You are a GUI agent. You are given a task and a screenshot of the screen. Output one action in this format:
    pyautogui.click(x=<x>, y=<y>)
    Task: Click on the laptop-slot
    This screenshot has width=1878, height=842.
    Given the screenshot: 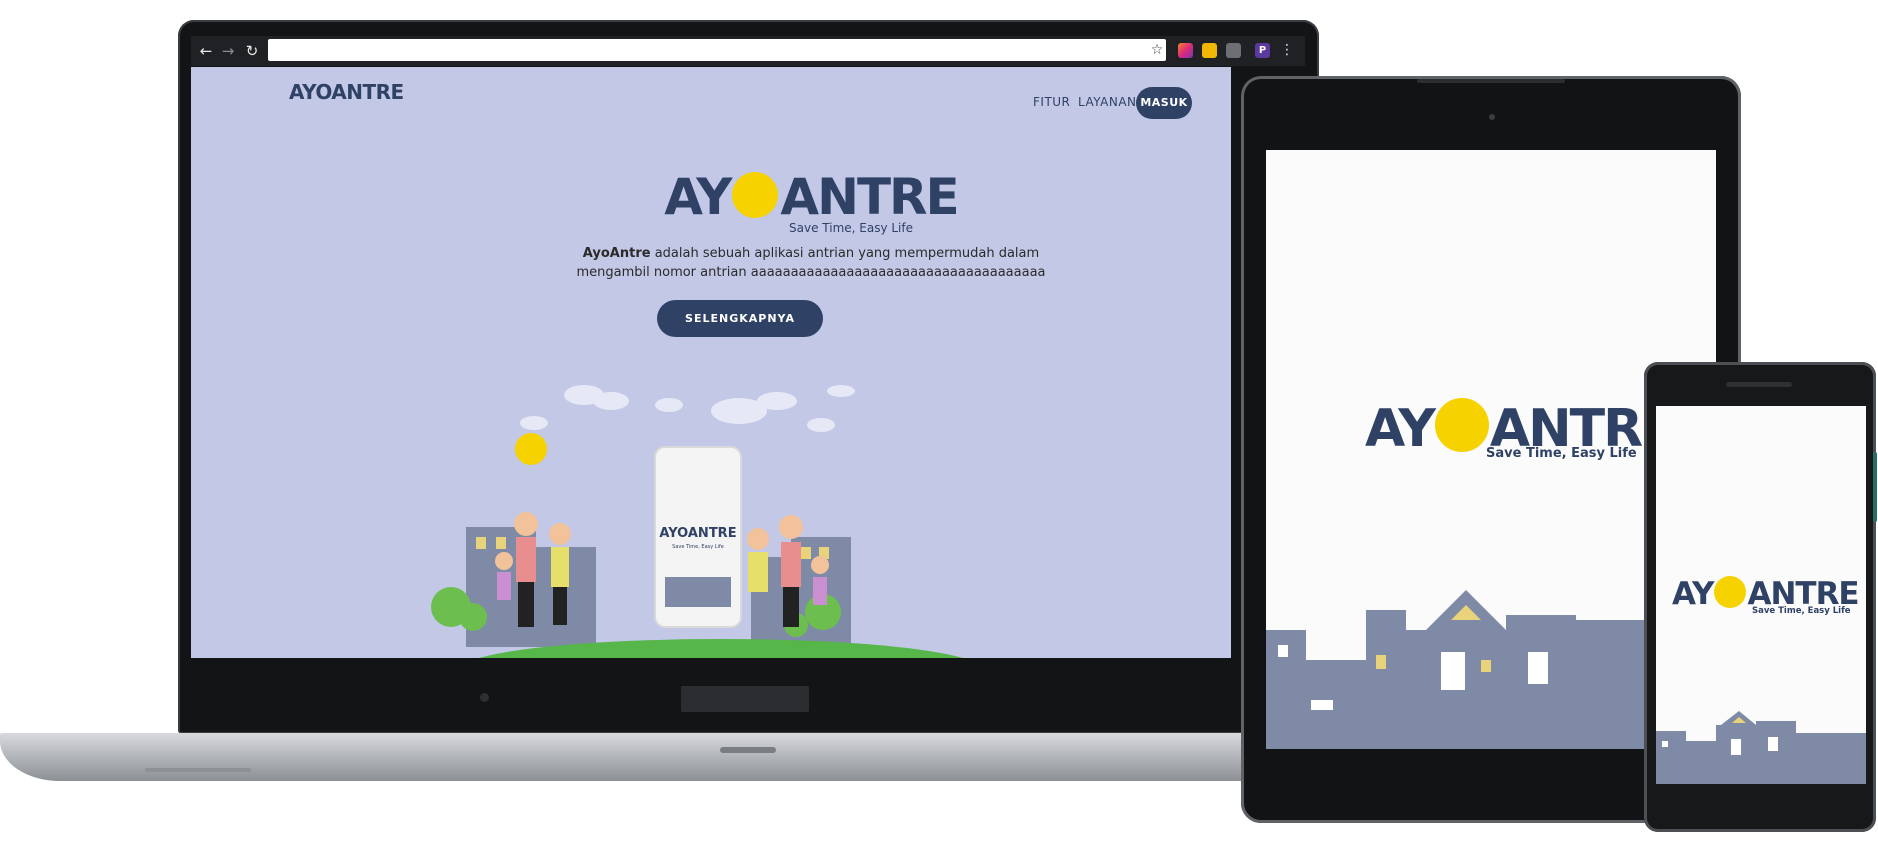 What is the action you would take?
    pyautogui.click(x=198, y=770)
    